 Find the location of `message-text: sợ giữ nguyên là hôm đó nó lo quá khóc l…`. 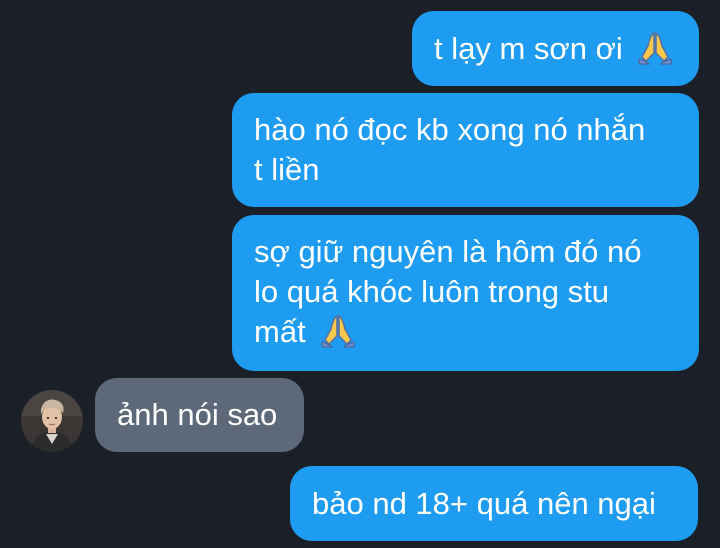

message-text: sợ giữ nguyên là hôm đó nó lo quá khóc l… is located at coordinates (448, 291).